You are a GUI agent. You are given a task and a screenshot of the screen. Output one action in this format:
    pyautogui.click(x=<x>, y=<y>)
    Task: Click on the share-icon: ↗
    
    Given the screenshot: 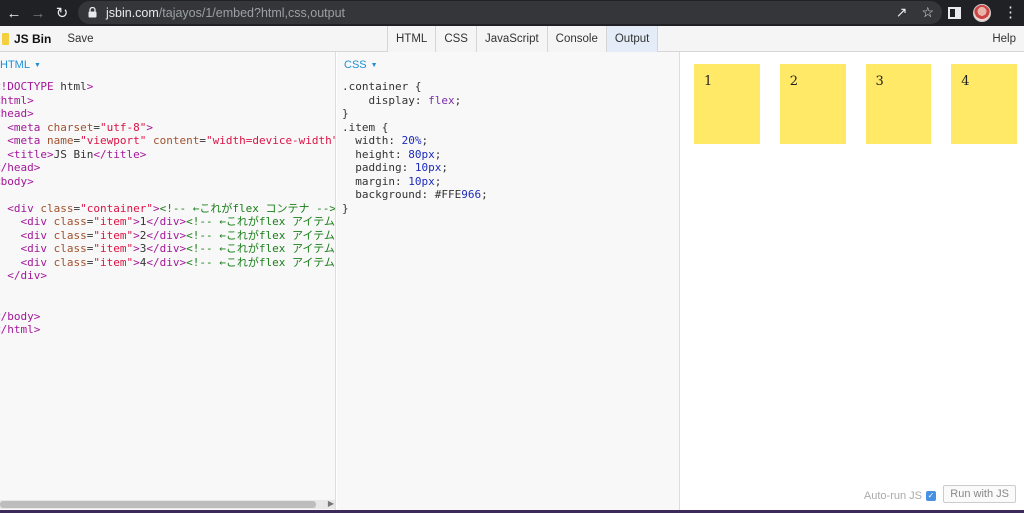 What is the action you would take?
    pyautogui.click(x=902, y=12)
    